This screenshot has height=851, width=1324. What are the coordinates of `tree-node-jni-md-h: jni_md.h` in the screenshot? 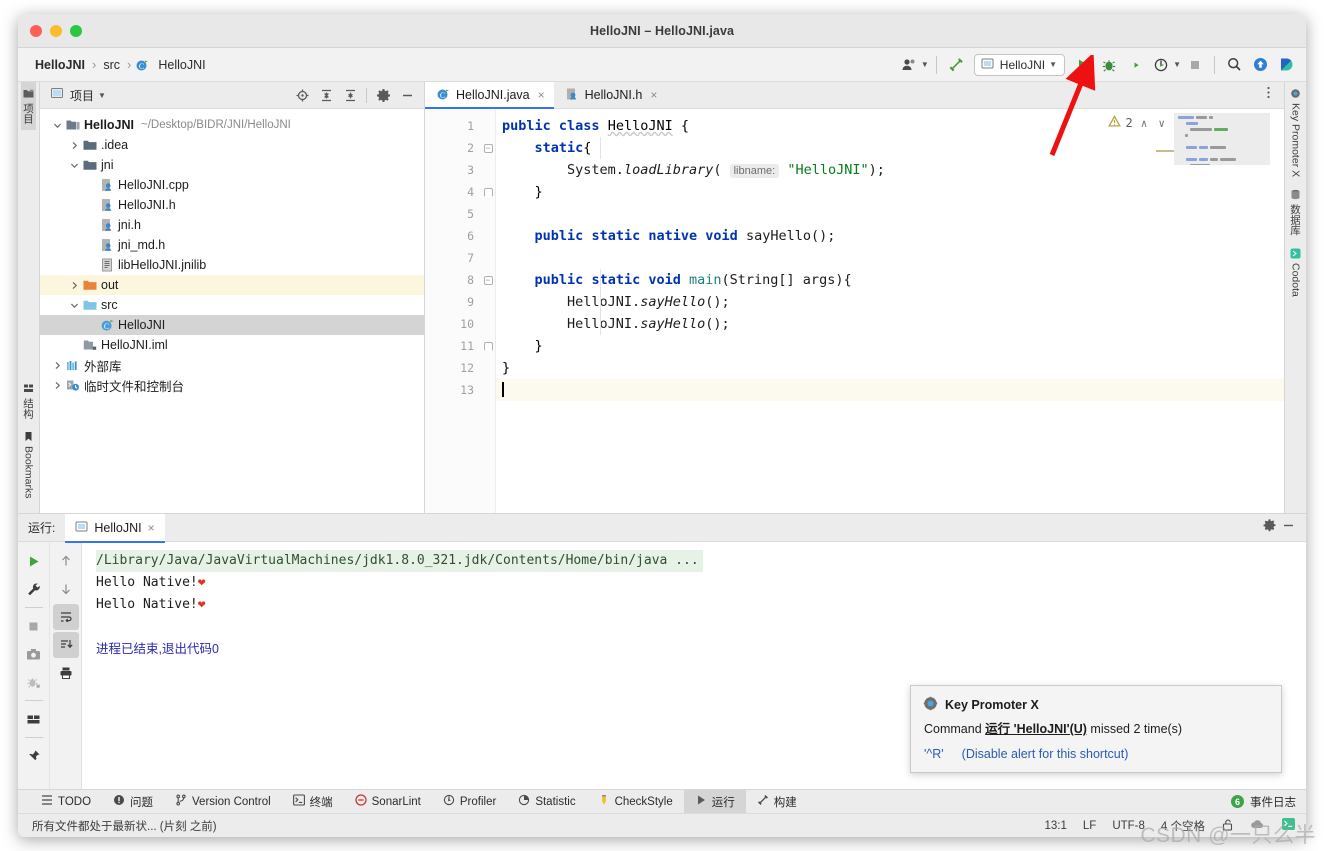 It's located at (232, 245).